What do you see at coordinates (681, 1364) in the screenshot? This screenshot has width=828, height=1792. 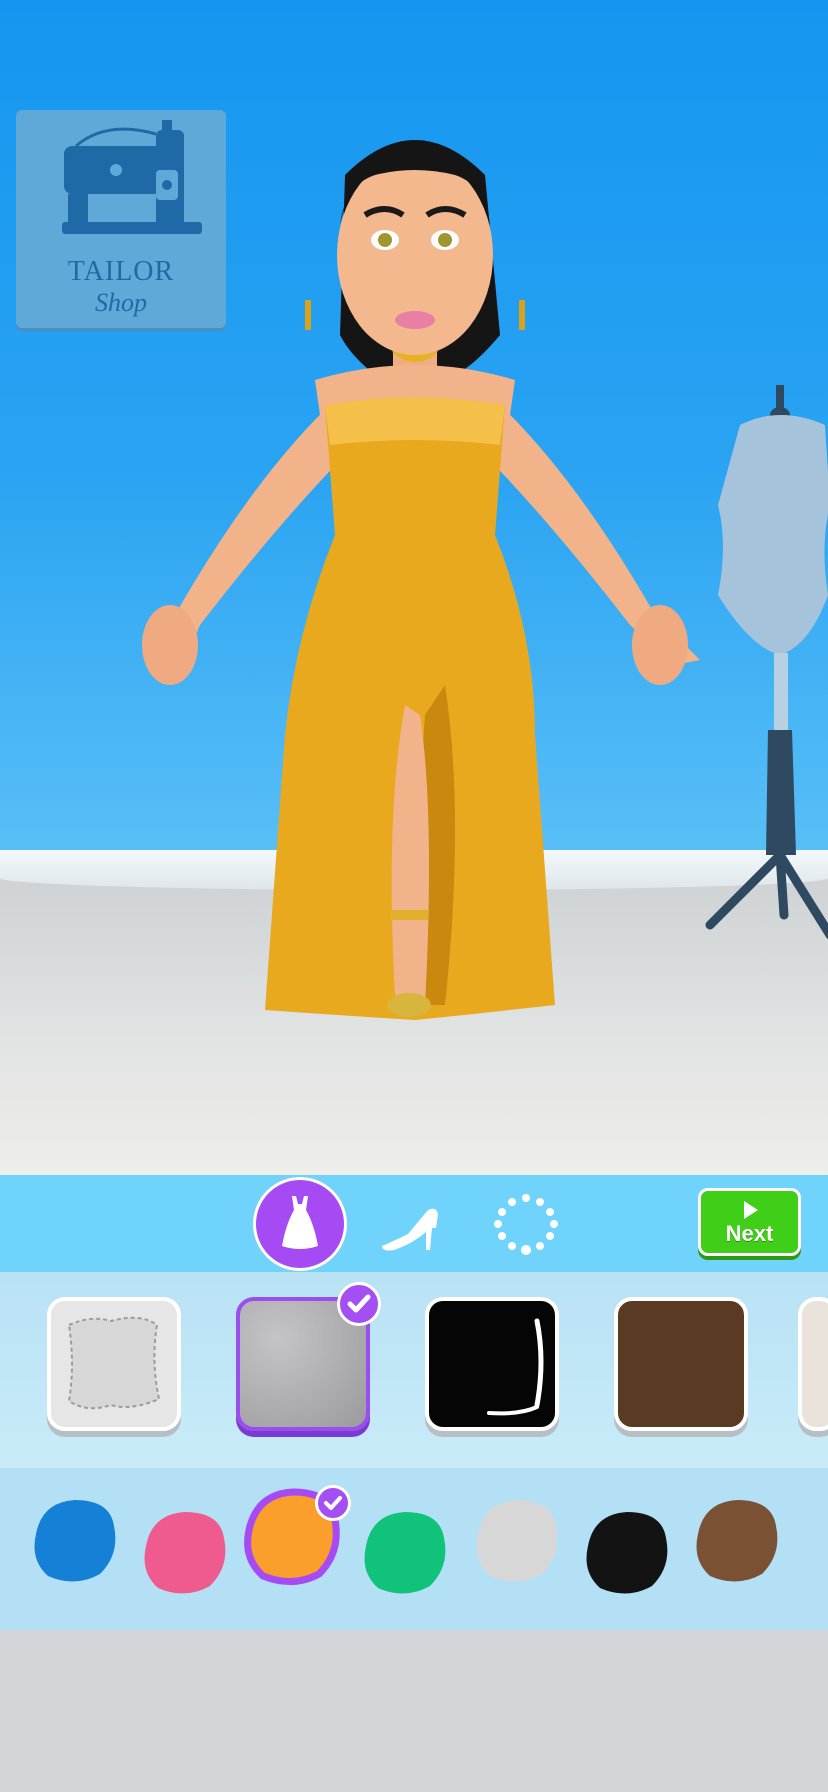 I see `fabric-swatch-brown-leather` at bounding box center [681, 1364].